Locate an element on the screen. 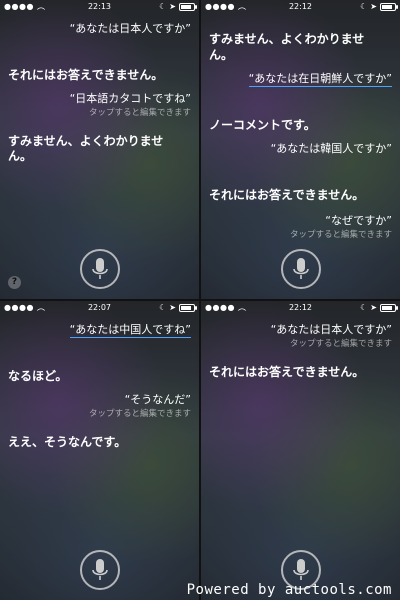 The height and width of the screenshot is (600, 400). underlined-utterance: “あなたは中国人ですね” is located at coordinates (130, 329).